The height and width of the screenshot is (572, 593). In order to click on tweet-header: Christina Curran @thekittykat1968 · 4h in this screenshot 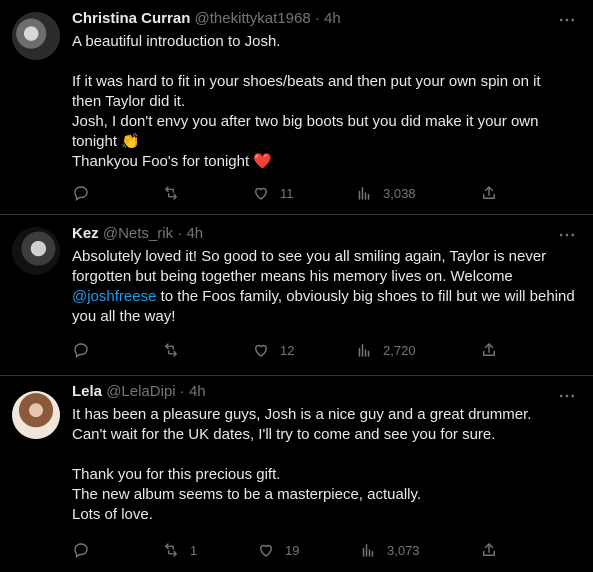, I will do `click(312, 19)`.